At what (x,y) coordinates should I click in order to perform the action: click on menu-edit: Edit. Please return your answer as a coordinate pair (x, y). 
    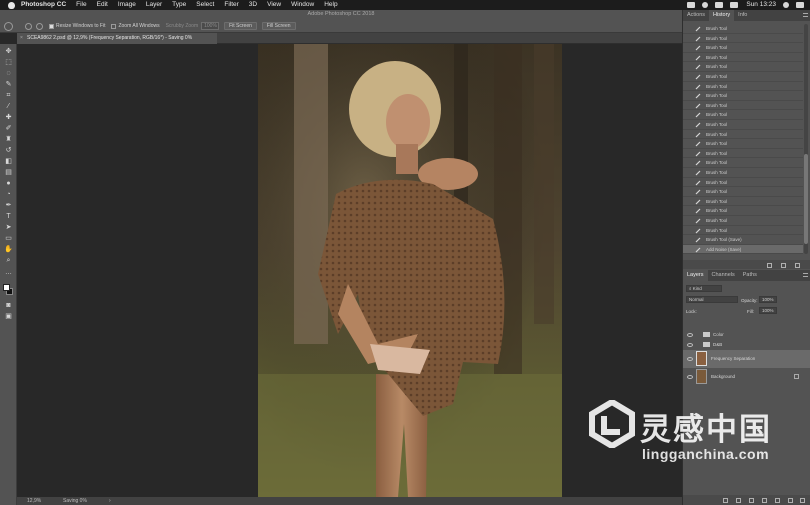
    Looking at the image, I should click on (102, 5).